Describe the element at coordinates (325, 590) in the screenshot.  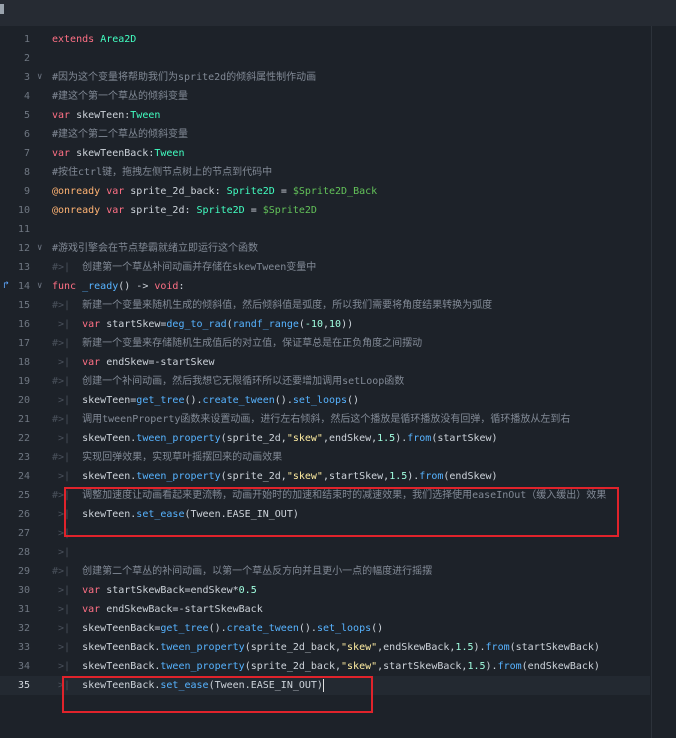
I see `code-line: 30 >| var startSkewBack=endSkew*0.5` at that location.